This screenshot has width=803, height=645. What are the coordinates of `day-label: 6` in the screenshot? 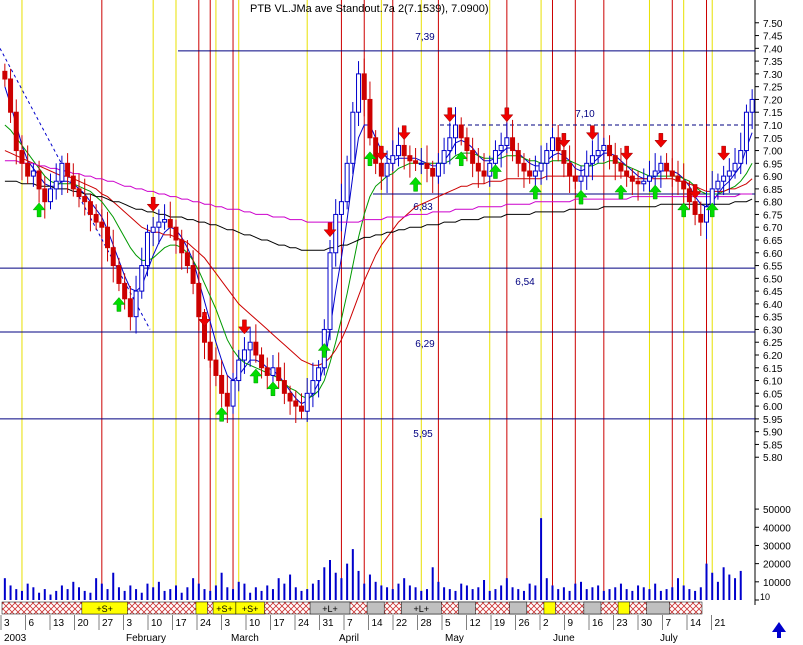 It's located at (32, 623).